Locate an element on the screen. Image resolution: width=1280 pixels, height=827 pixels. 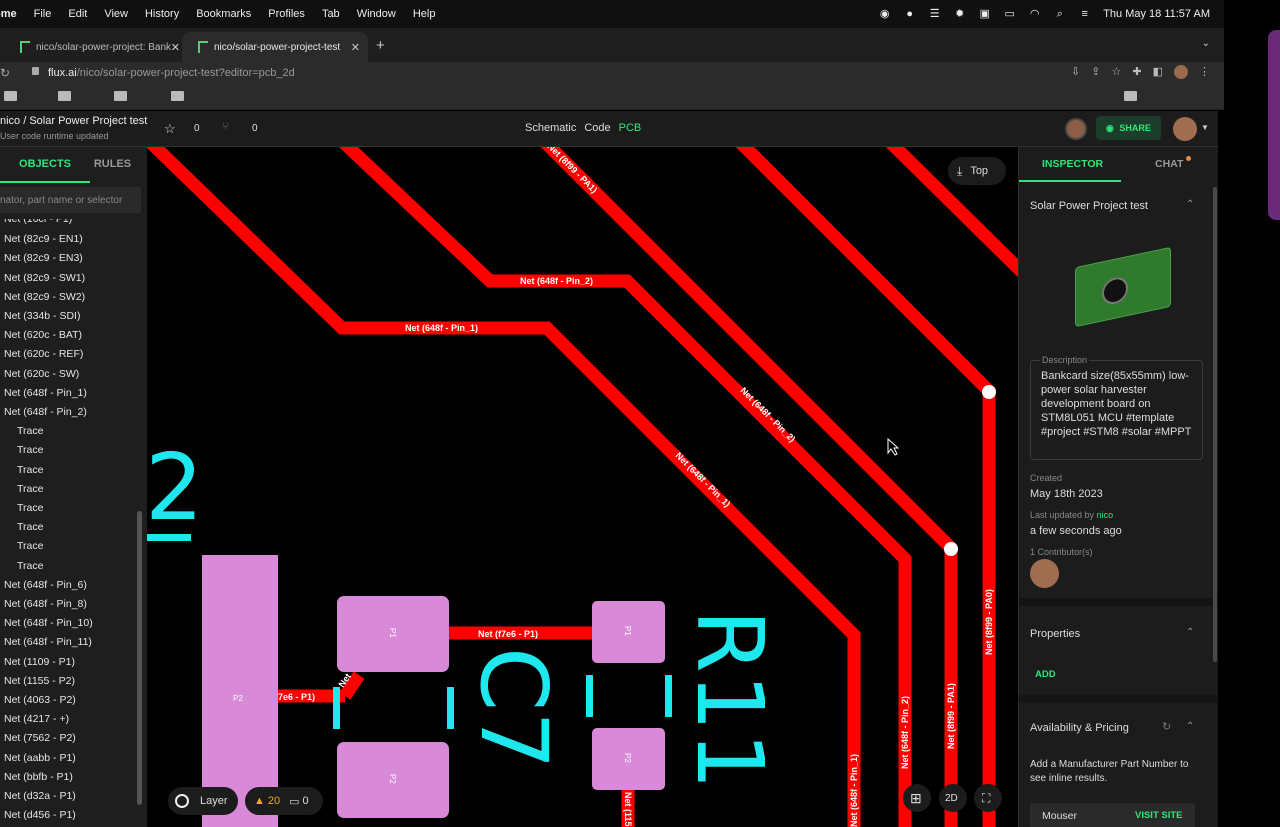
browser-tab-2: F nico/solar-power-project-test ✕ is located at coordinates (275, 47).